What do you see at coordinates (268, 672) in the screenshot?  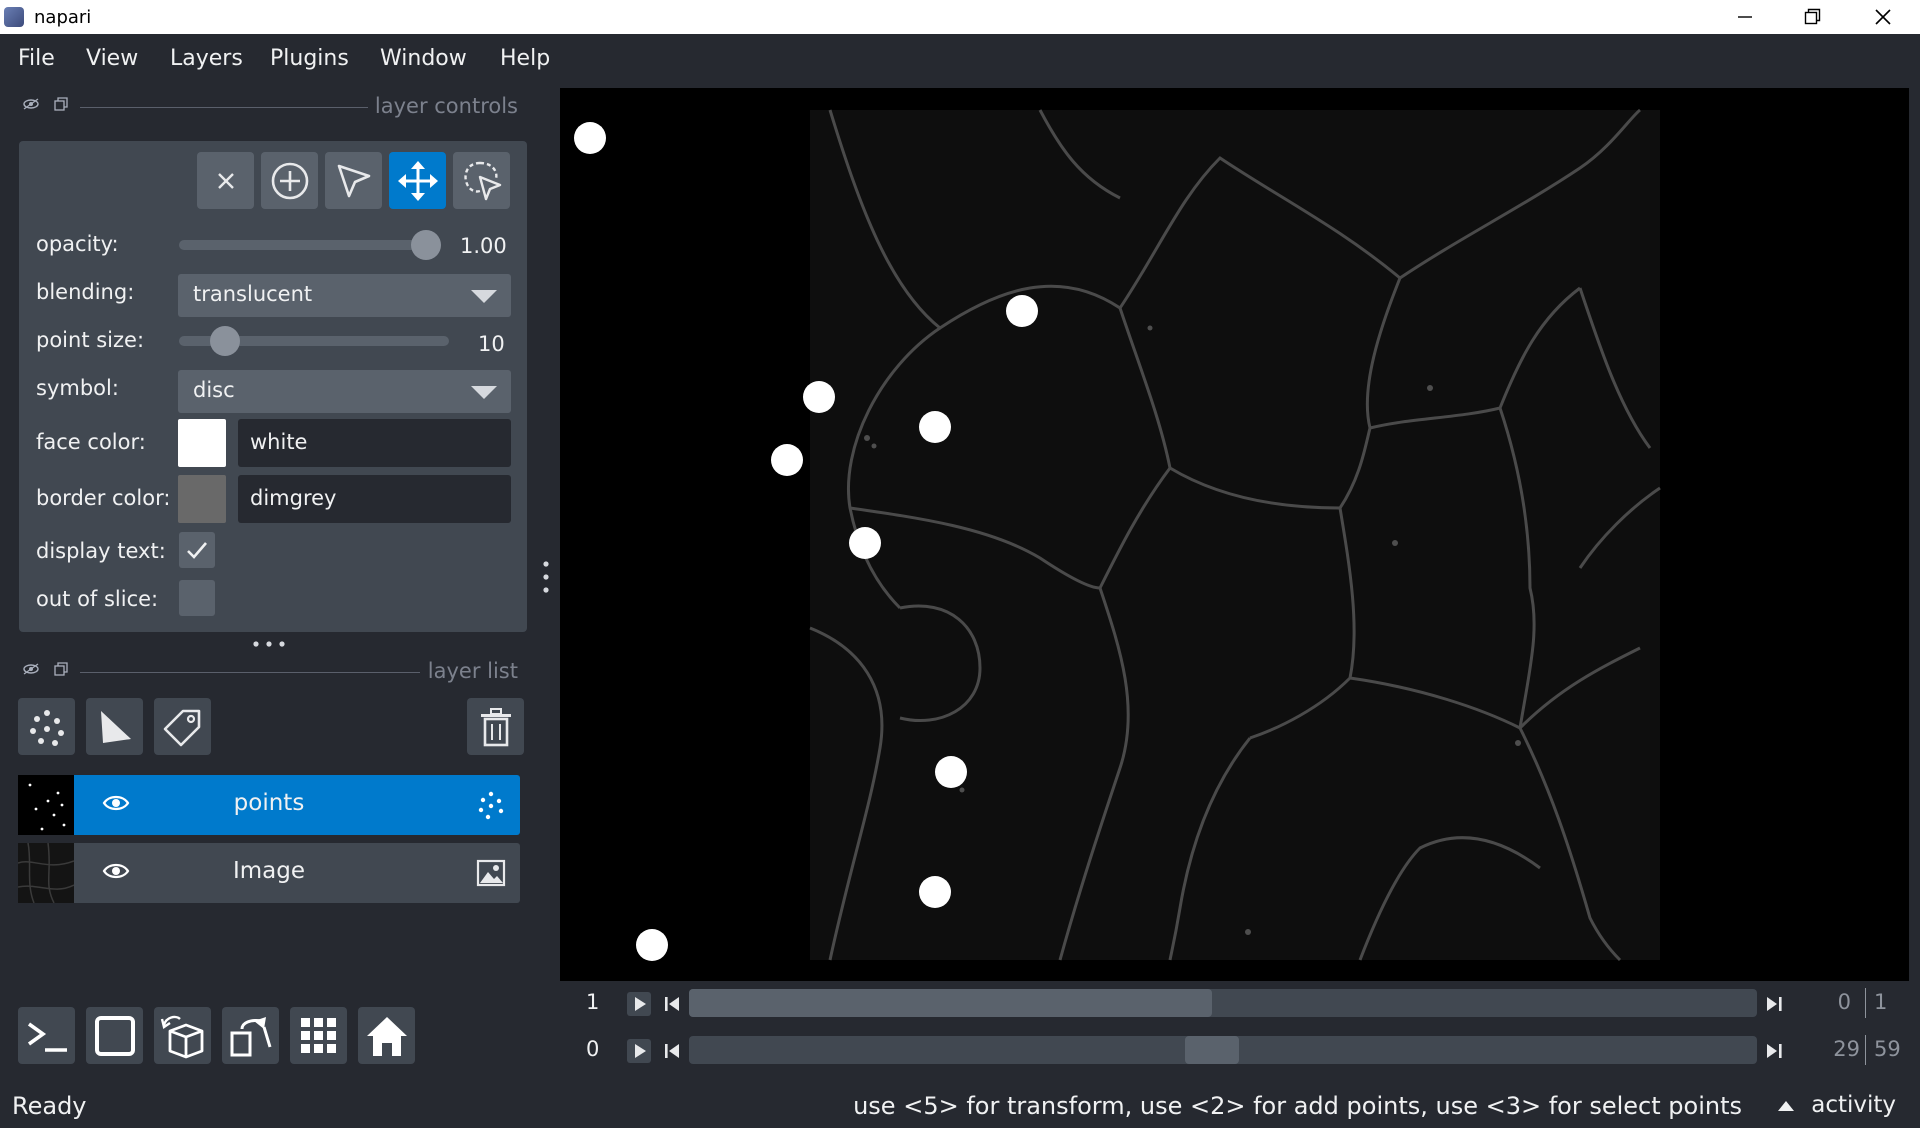 I see `layer-list-header: layer list` at bounding box center [268, 672].